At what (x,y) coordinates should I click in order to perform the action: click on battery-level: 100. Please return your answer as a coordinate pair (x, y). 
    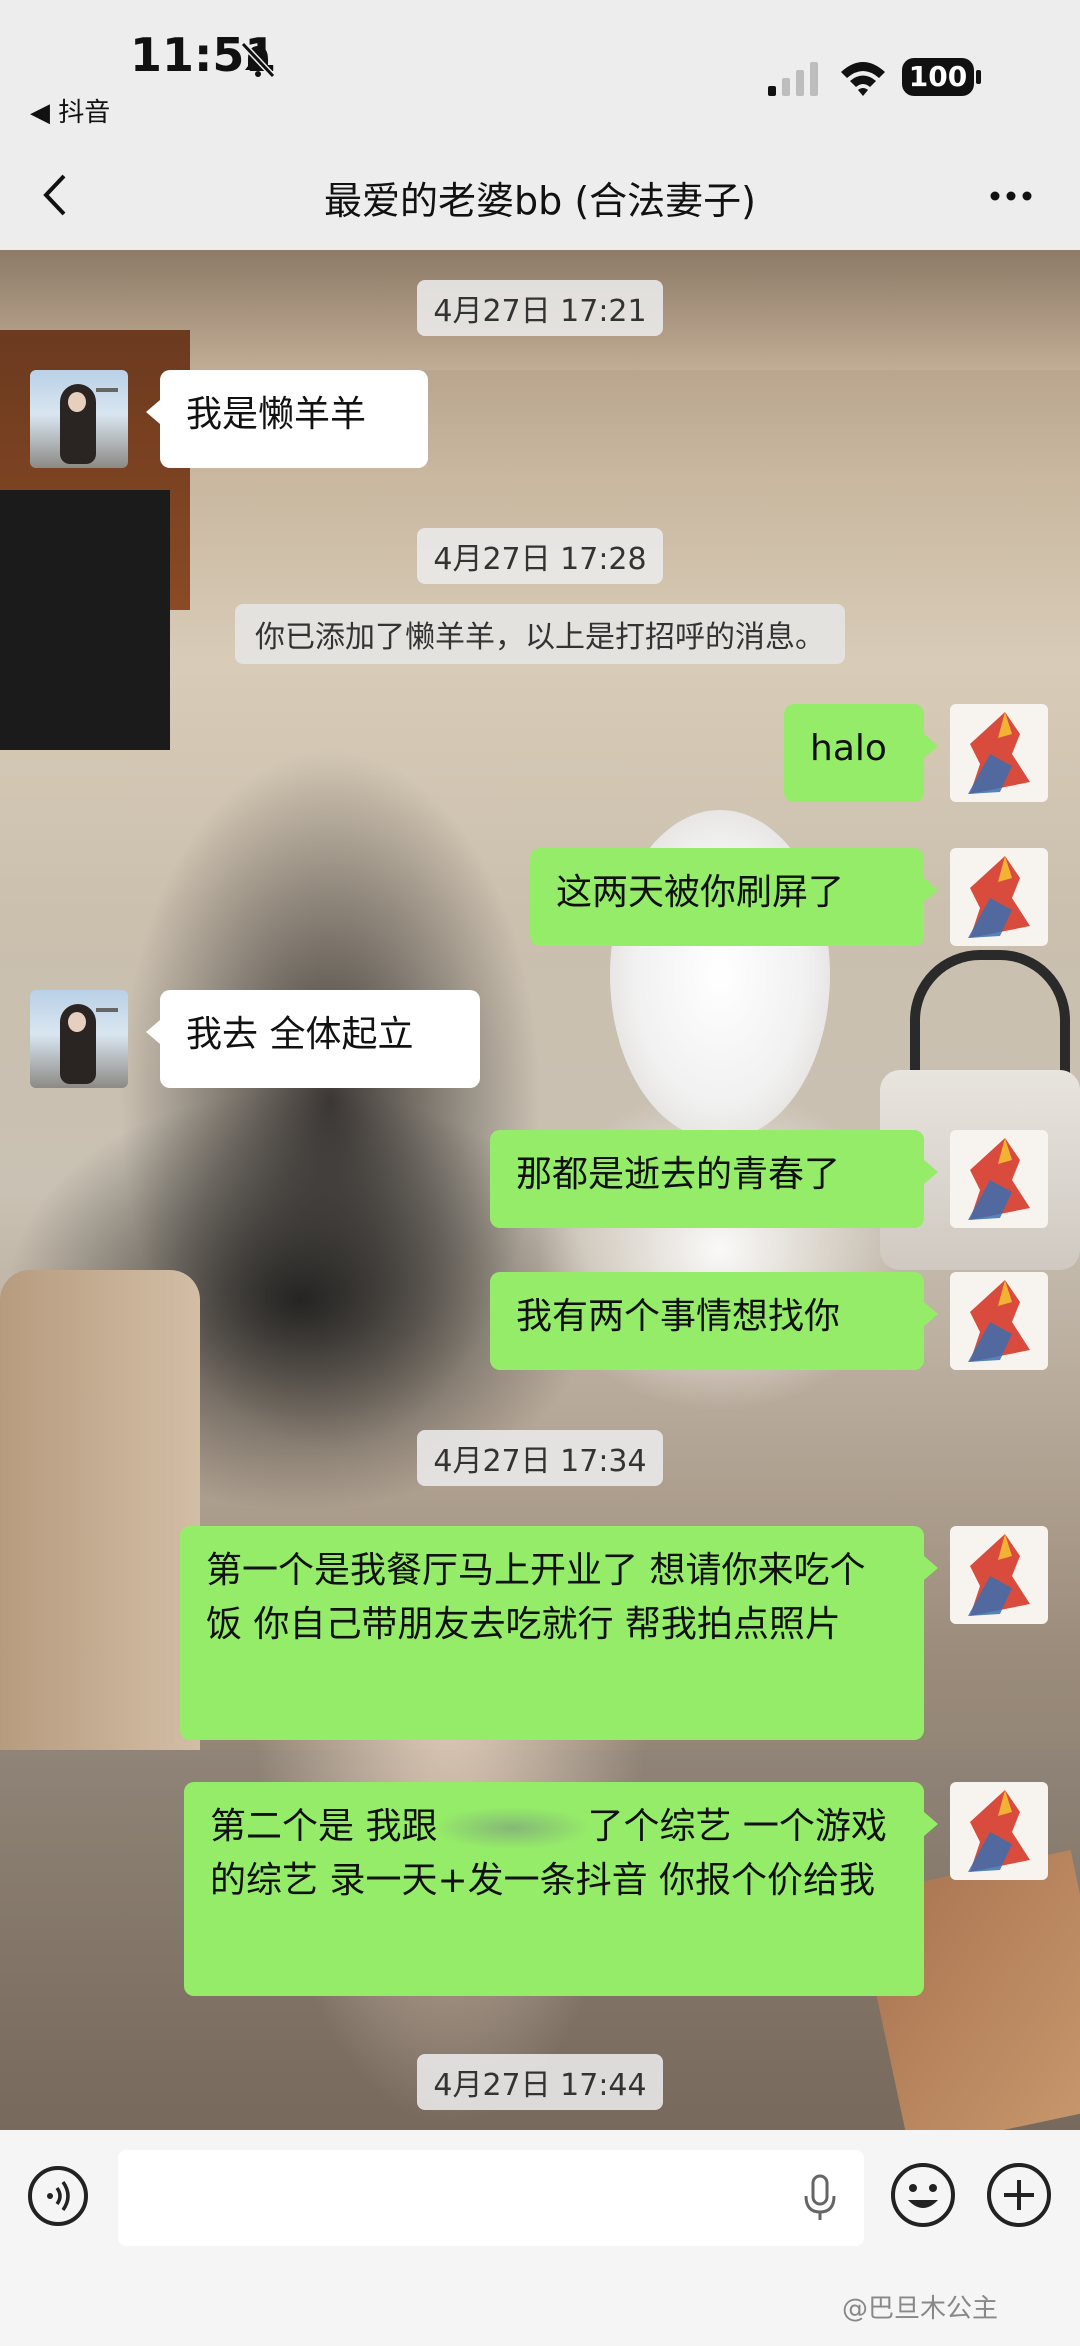
    Looking at the image, I should click on (938, 77).